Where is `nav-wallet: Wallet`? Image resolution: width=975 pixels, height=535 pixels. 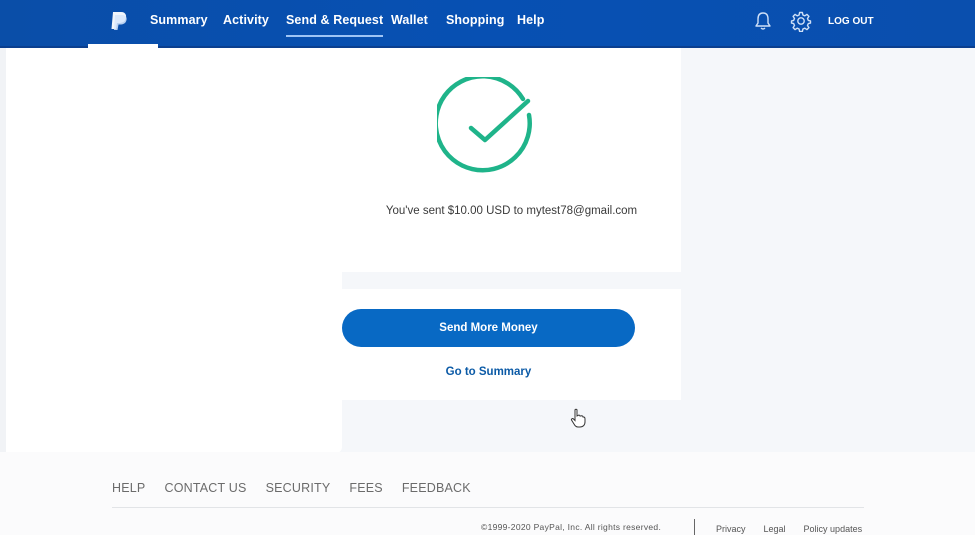 nav-wallet: Wallet is located at coordinates (409, 20).